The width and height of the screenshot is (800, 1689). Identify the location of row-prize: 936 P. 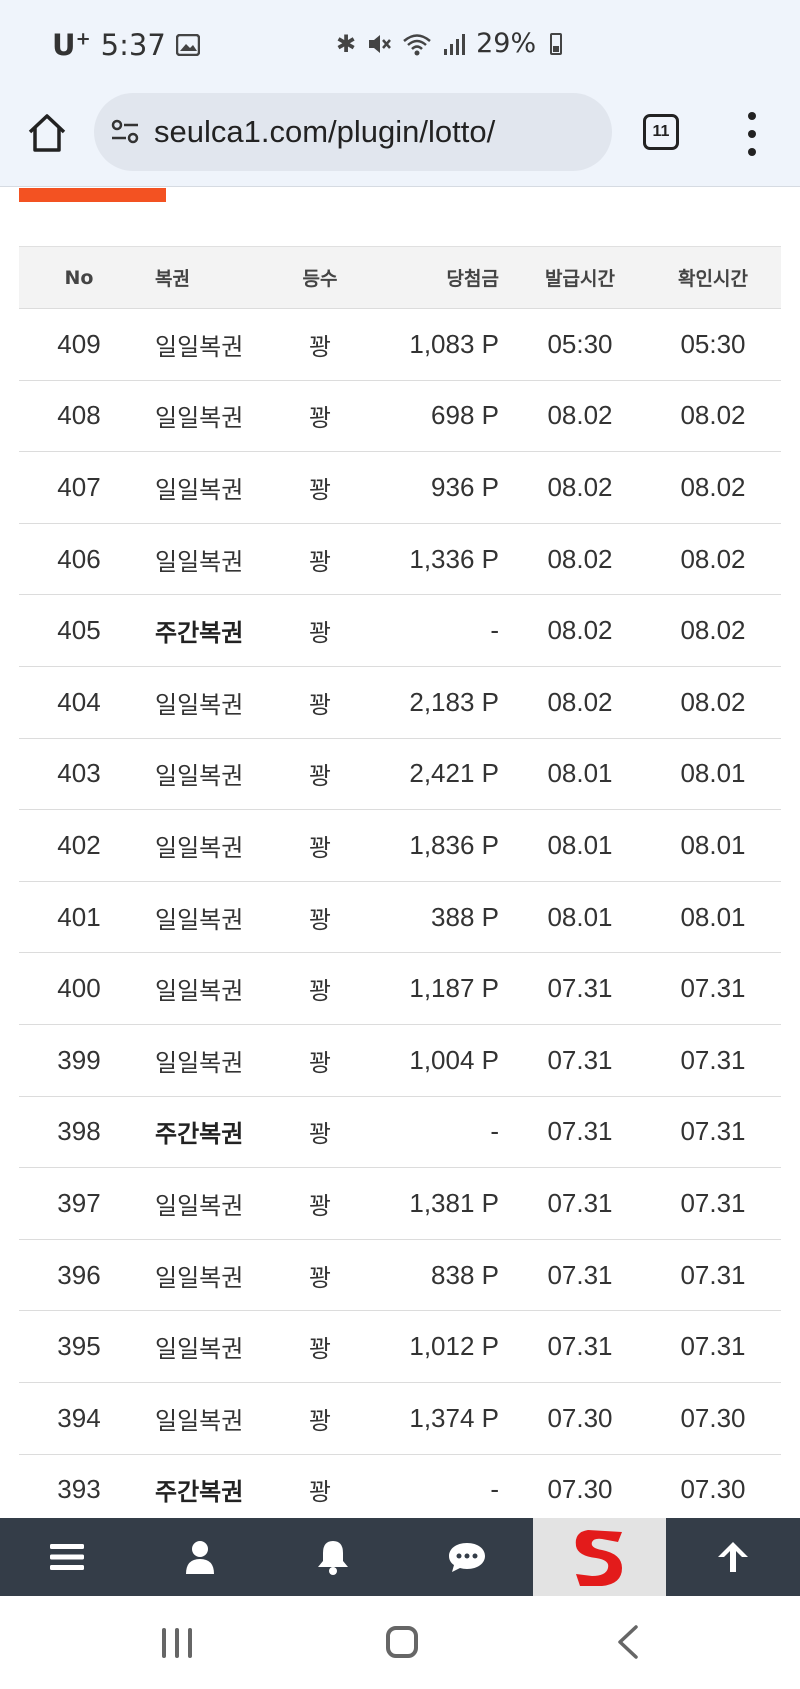
(465, 486).